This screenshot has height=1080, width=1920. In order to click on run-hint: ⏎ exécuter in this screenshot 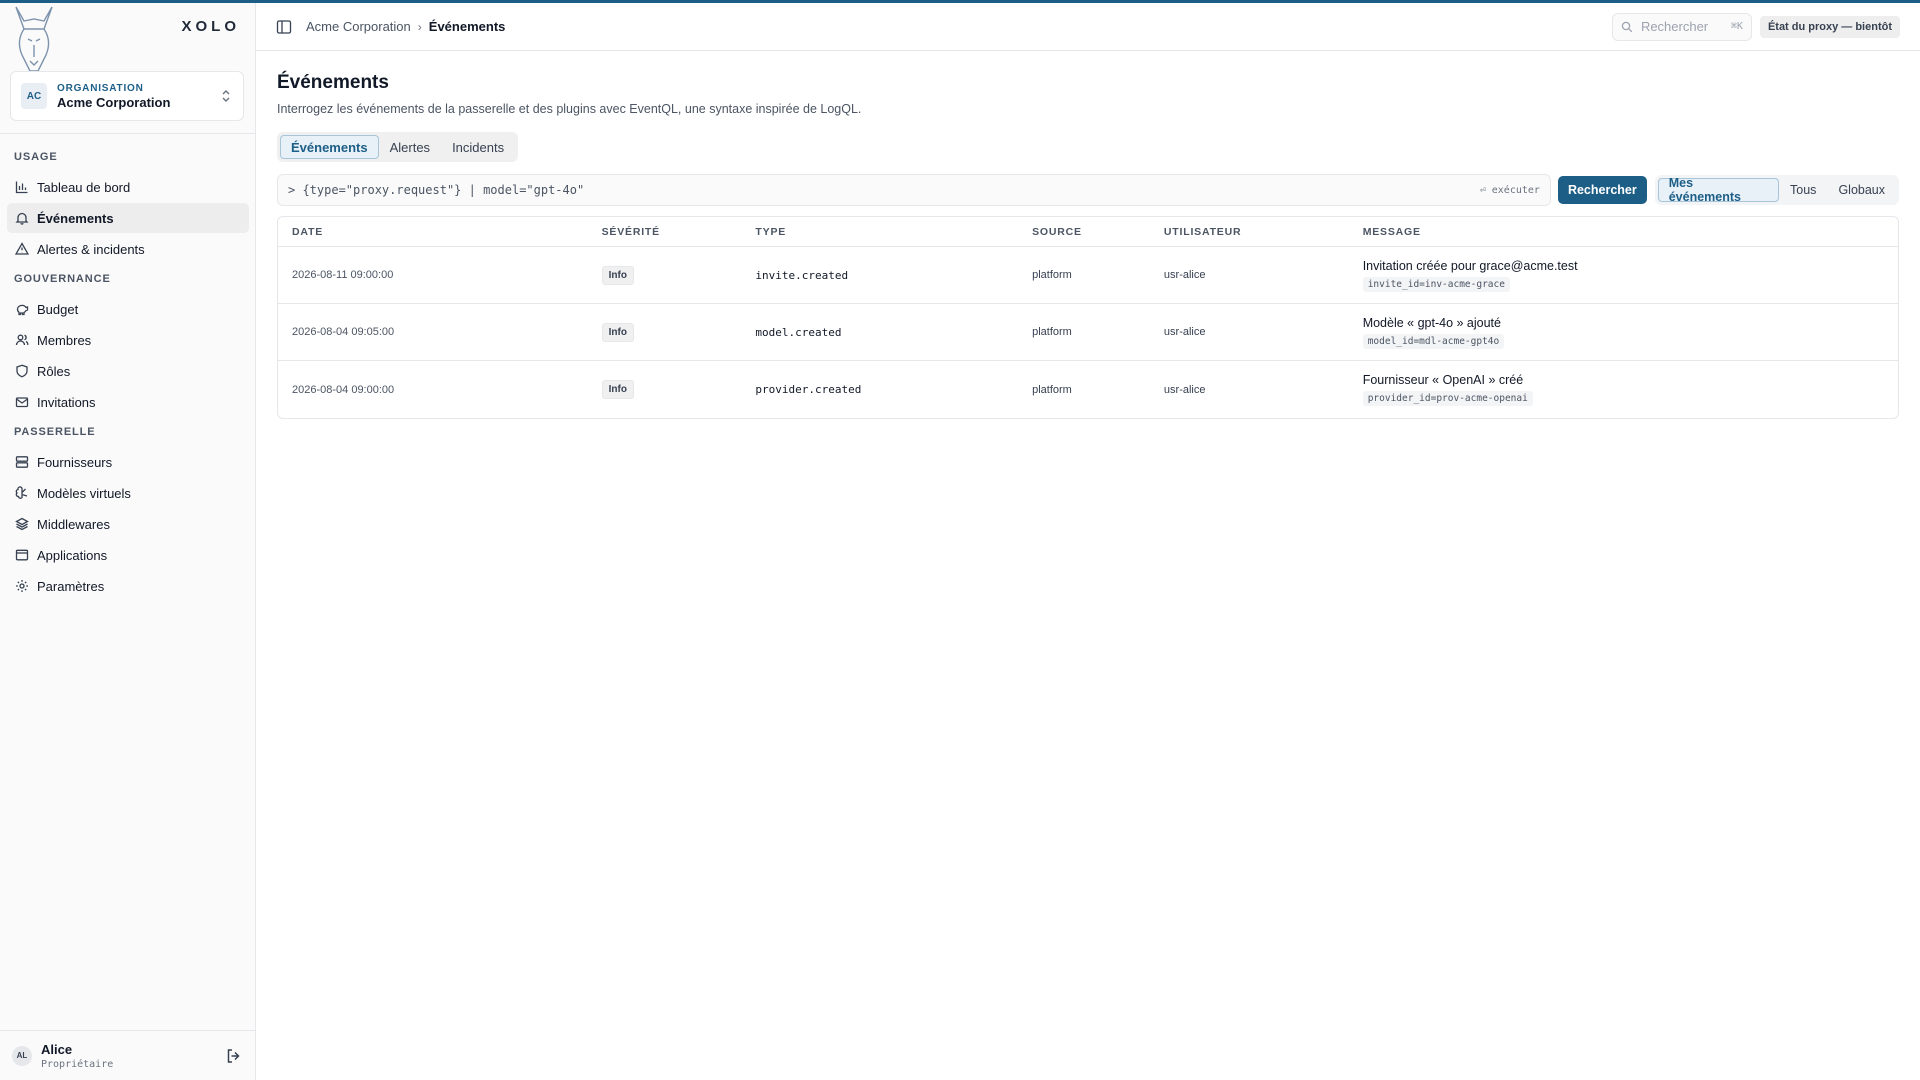, I will do `click(1509, 190)`.